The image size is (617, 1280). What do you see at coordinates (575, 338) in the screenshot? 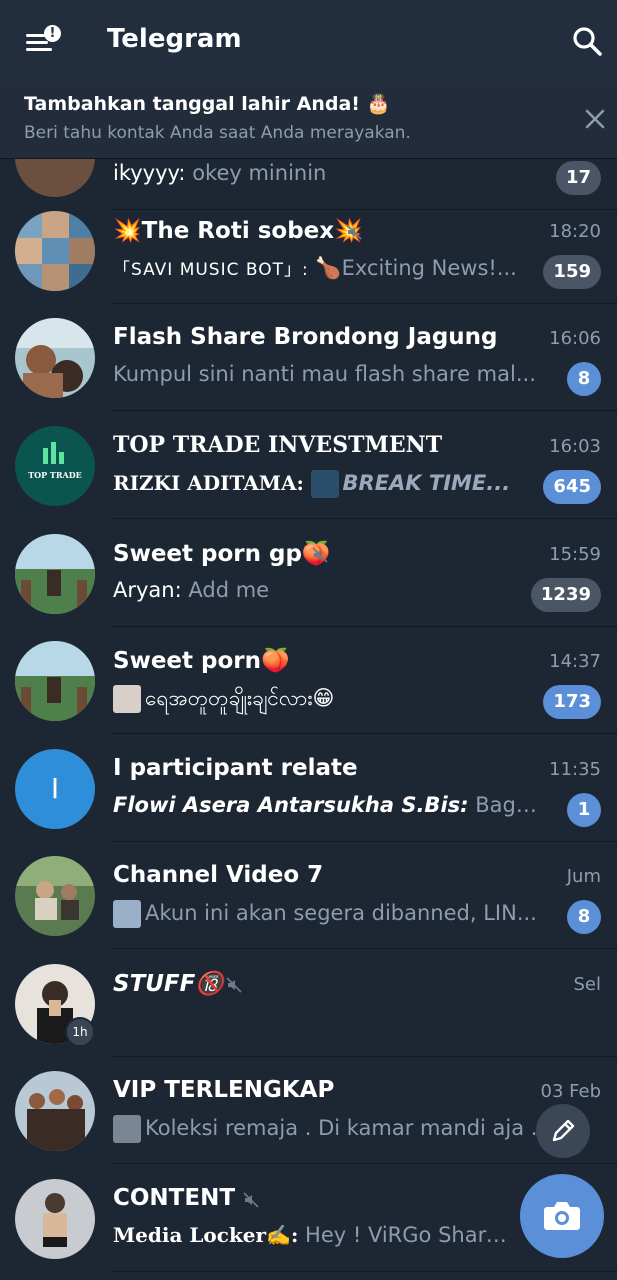
I see `chat-time: 16:06` at bounding box center [575, 338].